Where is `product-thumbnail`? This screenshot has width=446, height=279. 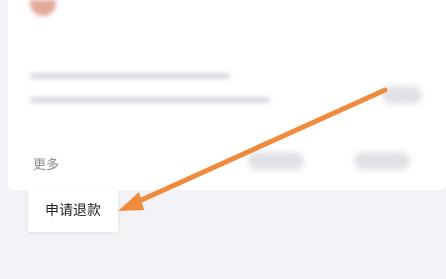 product-thumbnail is located at coordinates (43, 8).